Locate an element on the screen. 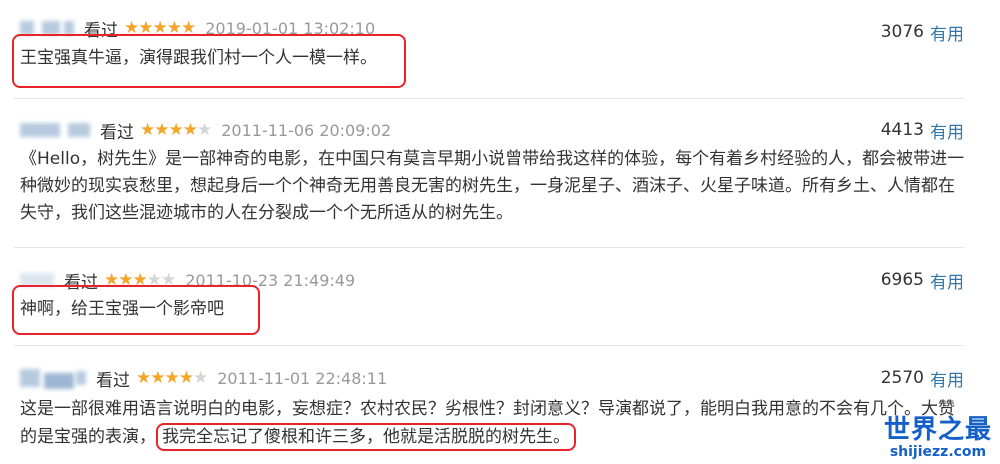  vote-area: 4413 有用 is located at coordinates (922, 130).